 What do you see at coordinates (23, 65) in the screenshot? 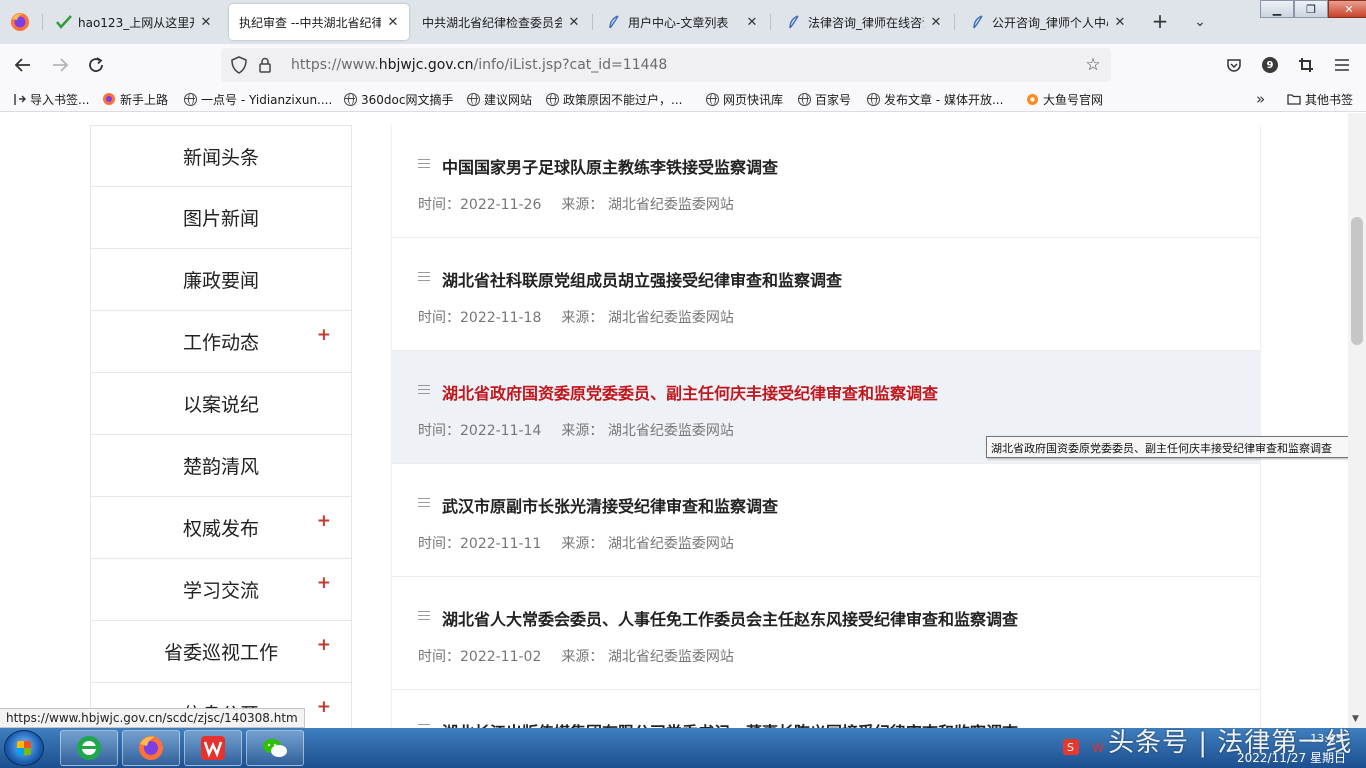
I see `back-button` at bounding box center [23, 65].